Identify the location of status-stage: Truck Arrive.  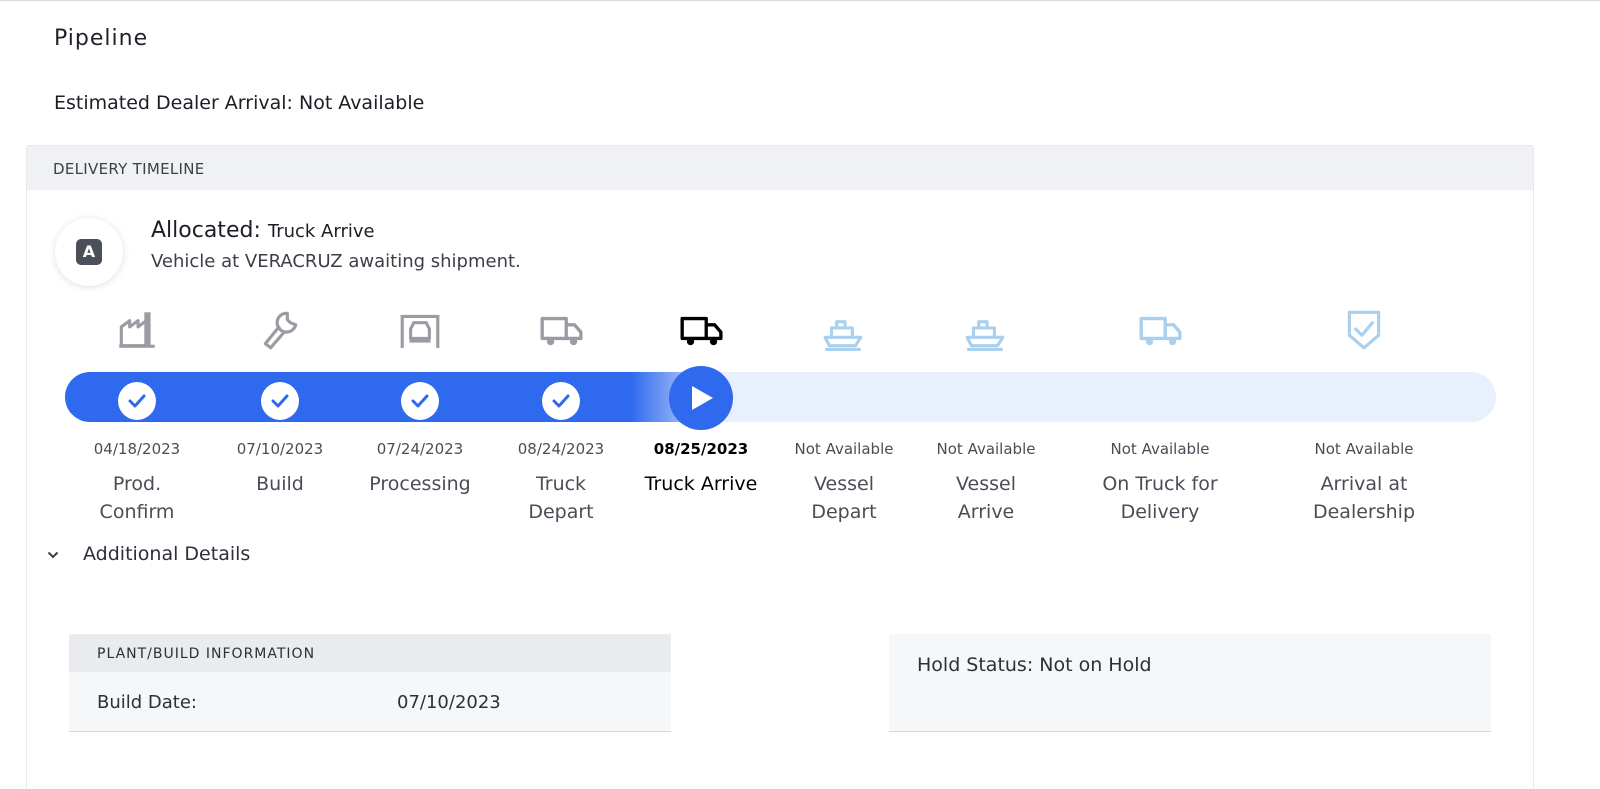
(321, 231).